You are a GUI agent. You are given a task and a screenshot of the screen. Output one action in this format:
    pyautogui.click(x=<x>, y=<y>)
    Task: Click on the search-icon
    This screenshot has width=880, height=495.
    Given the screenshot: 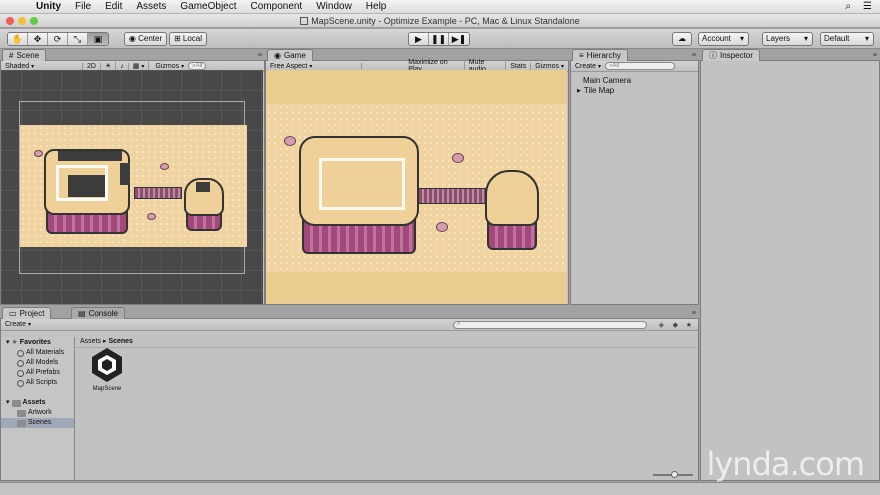 What is the action you would take?
    pyautogui.click(x=20, y=353)
    